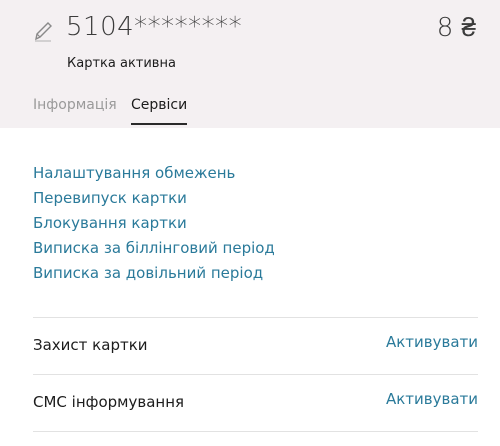 The height and width of the screenshot is (446, 500). I want to click on card-balance: 8 ₴, so click(456, 28).